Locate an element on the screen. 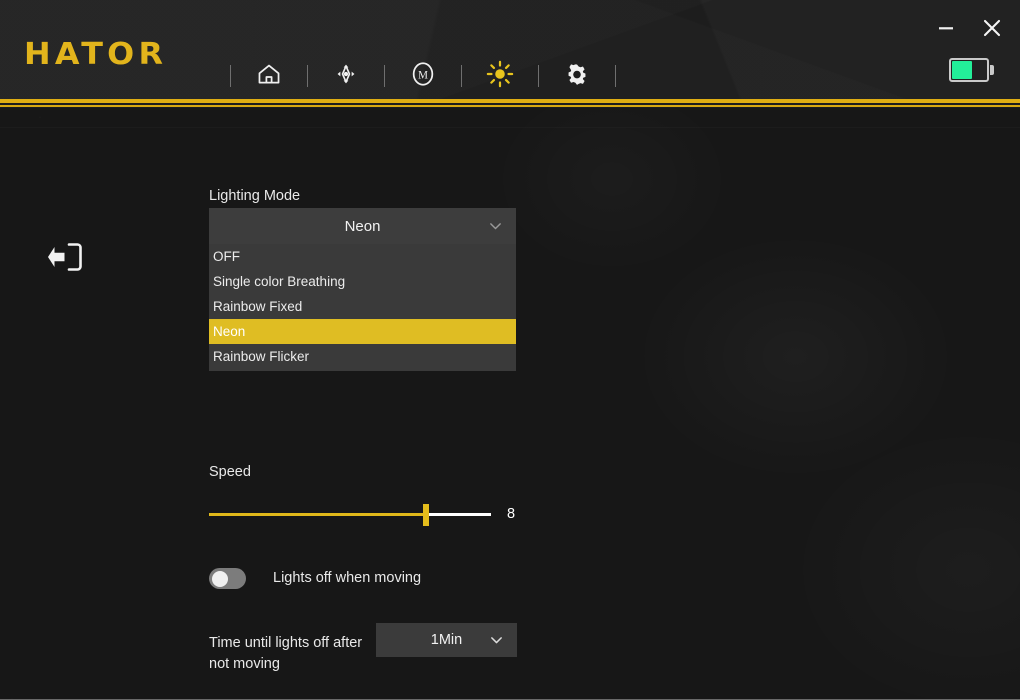 This screenshot has width=1020, height=700. lighting-mode-option: OFF is located at coordinates (362, 256).